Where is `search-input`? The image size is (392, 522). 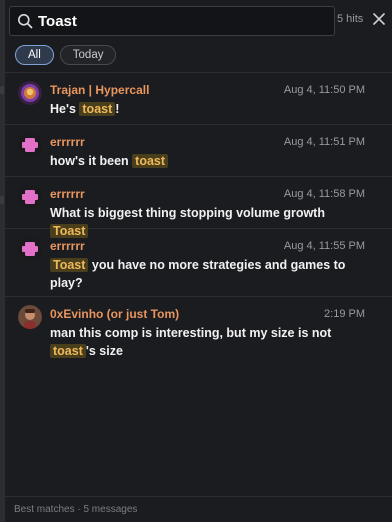 search-input is located at coordinates (178, 21).